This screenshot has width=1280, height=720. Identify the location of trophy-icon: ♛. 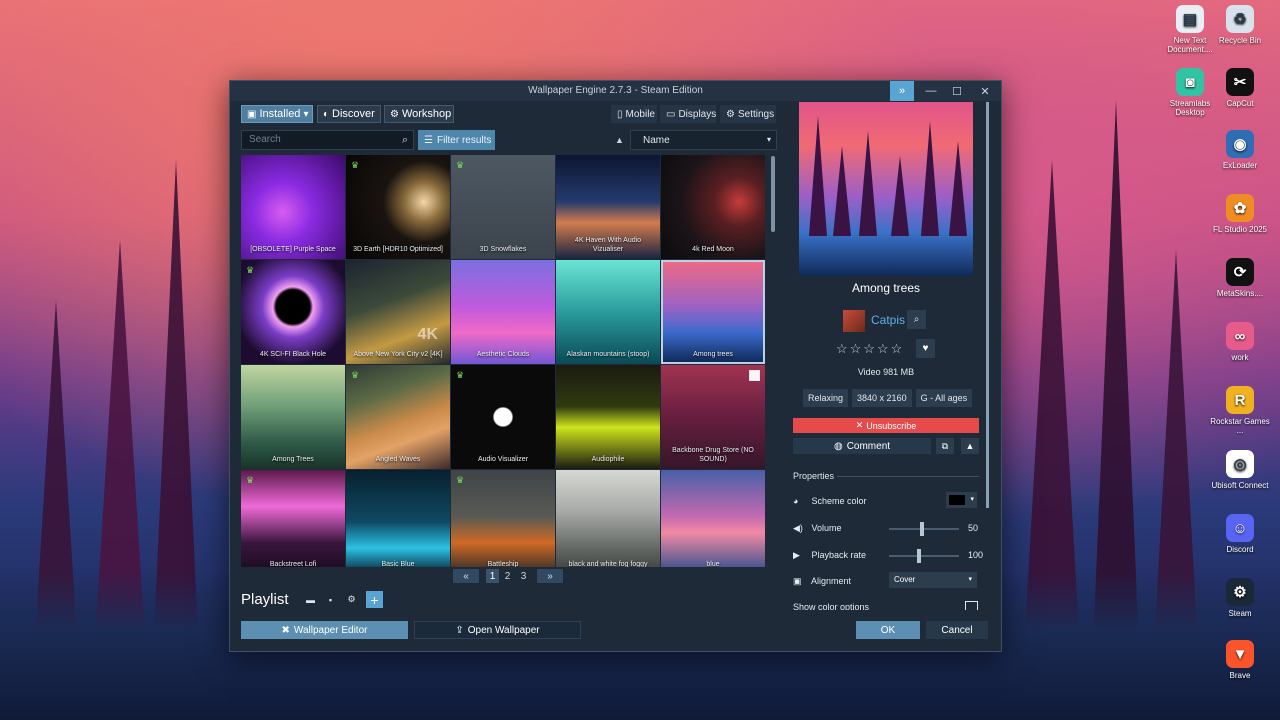
(250, 480).